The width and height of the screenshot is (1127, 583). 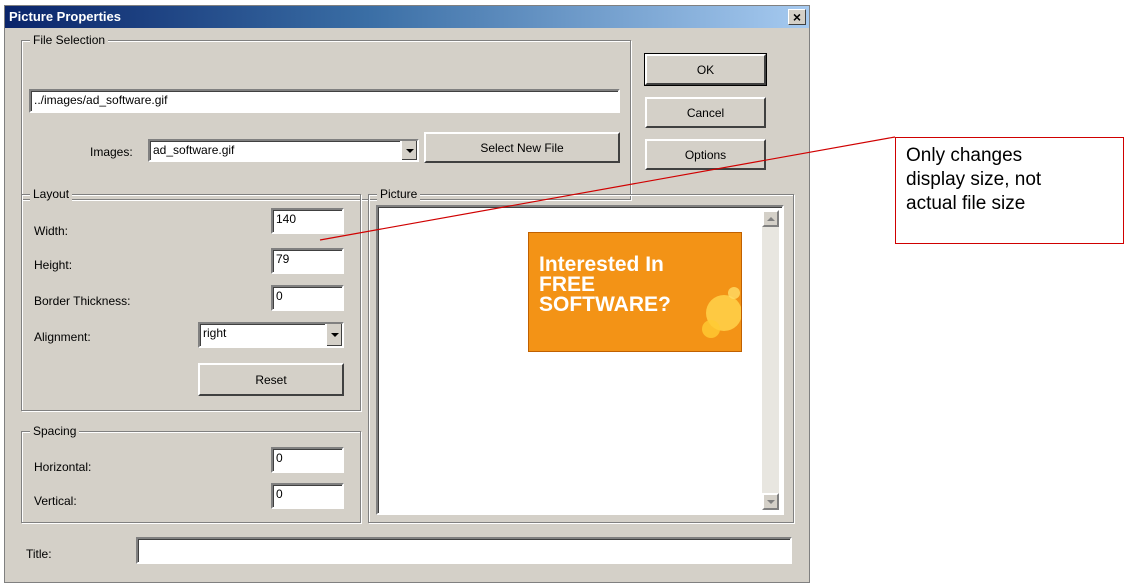 I want to click on alignment-label: Alignment:, so click(x=62, y=337).